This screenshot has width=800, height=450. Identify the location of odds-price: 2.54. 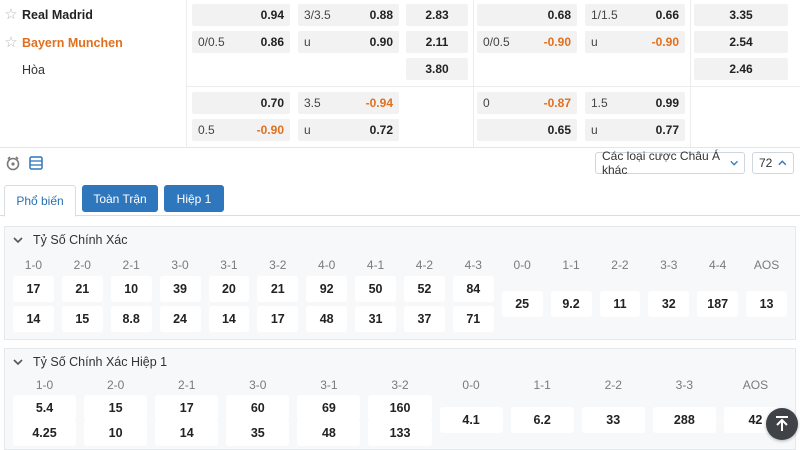
(741, 42).